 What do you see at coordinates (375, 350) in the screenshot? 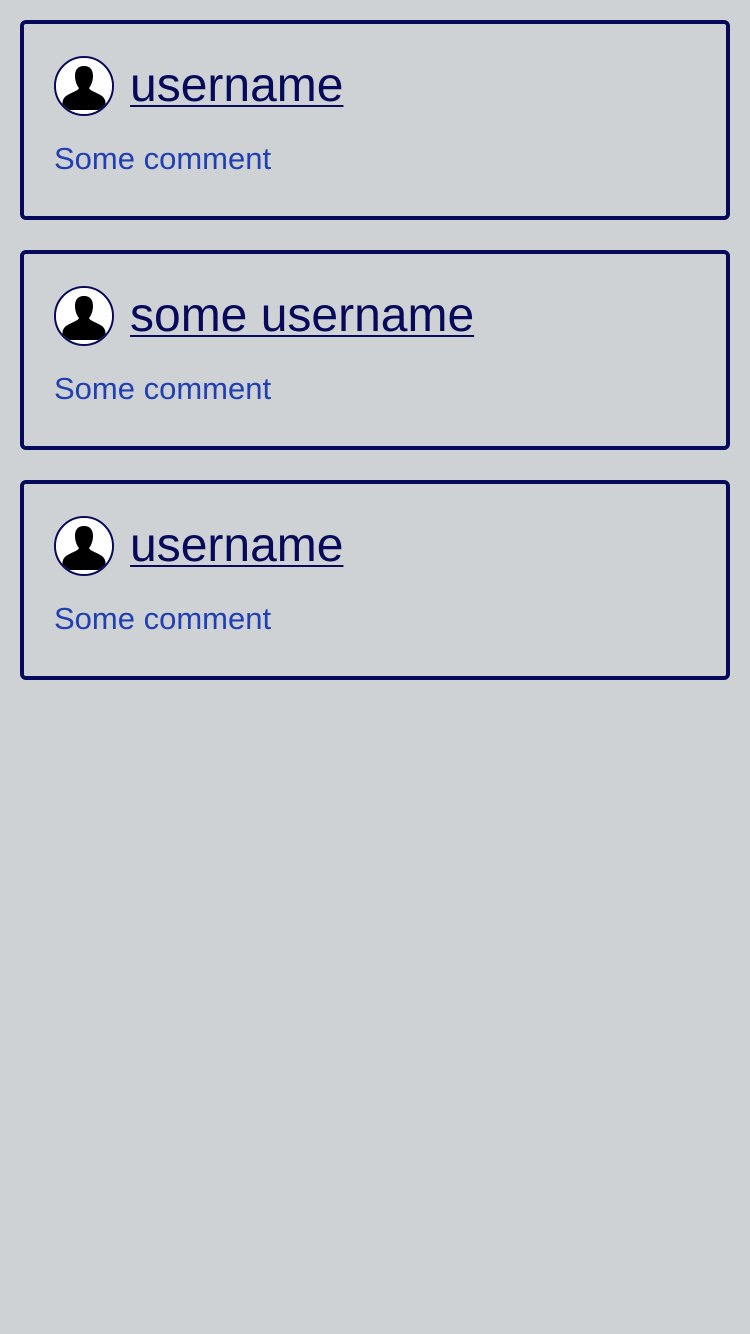
I see `comment-card: some username Some comment` at bounding box center [375, 350].